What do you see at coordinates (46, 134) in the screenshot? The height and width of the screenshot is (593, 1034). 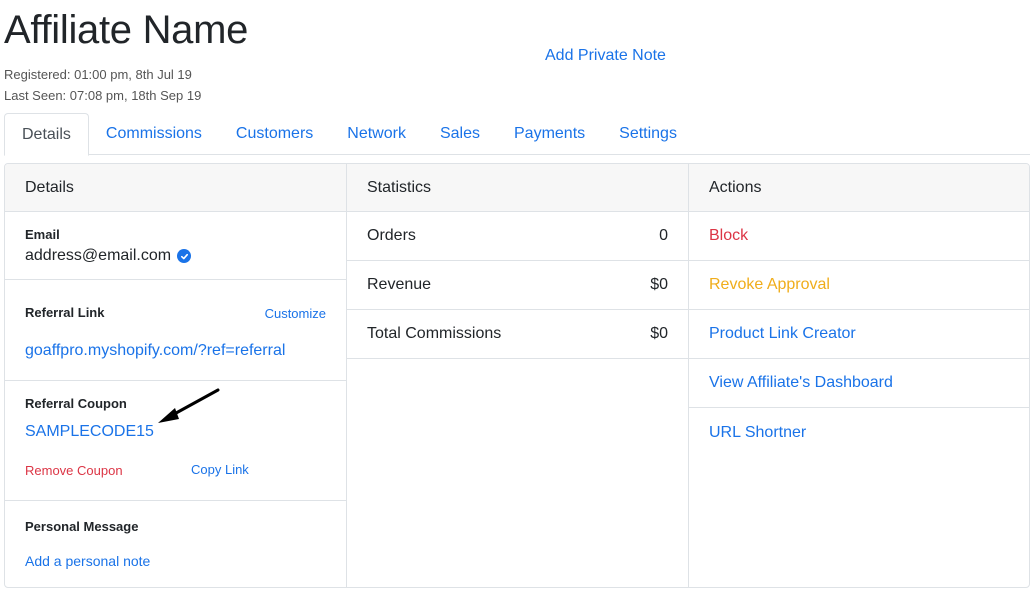 I see `tab-details: Details` at bounding box center [46, 134].